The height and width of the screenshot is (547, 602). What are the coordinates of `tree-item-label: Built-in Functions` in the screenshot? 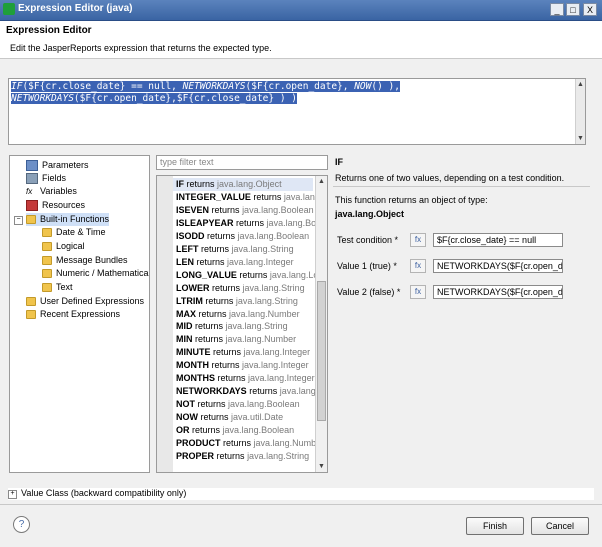 It's located at (75, 219).